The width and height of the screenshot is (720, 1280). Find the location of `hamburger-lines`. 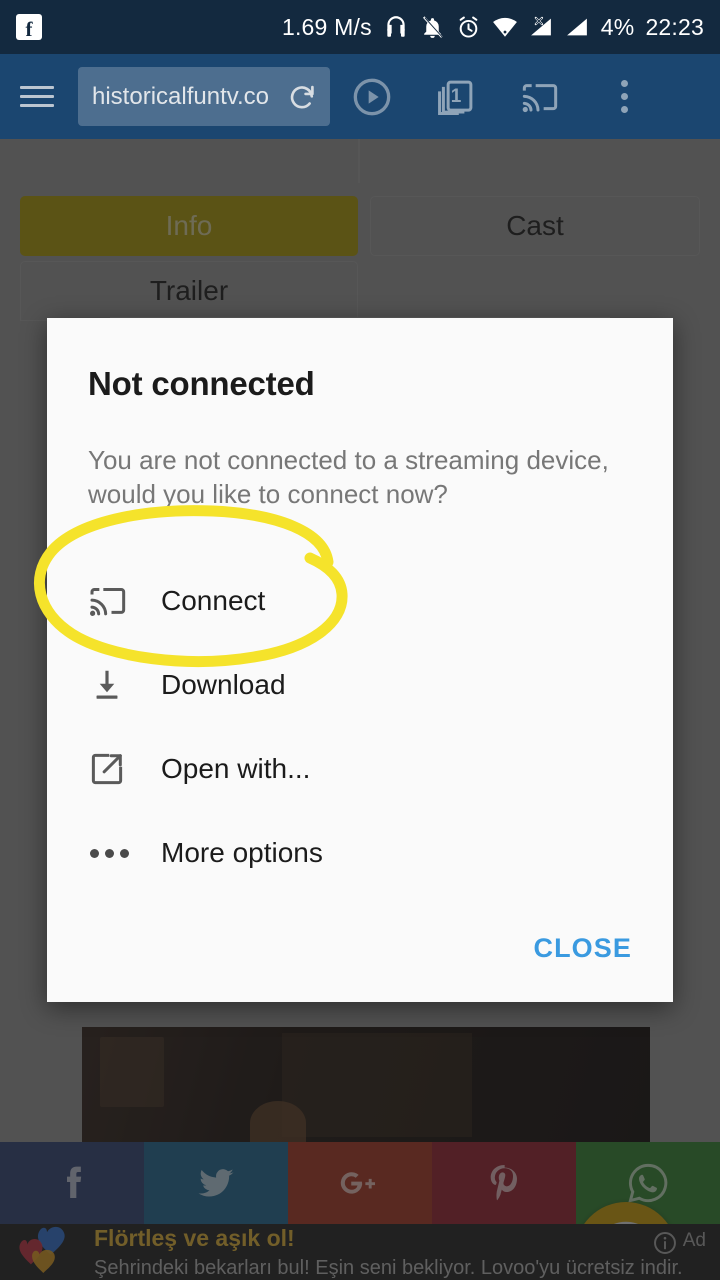

hamburger-lines is located at coordinates (37, 96).